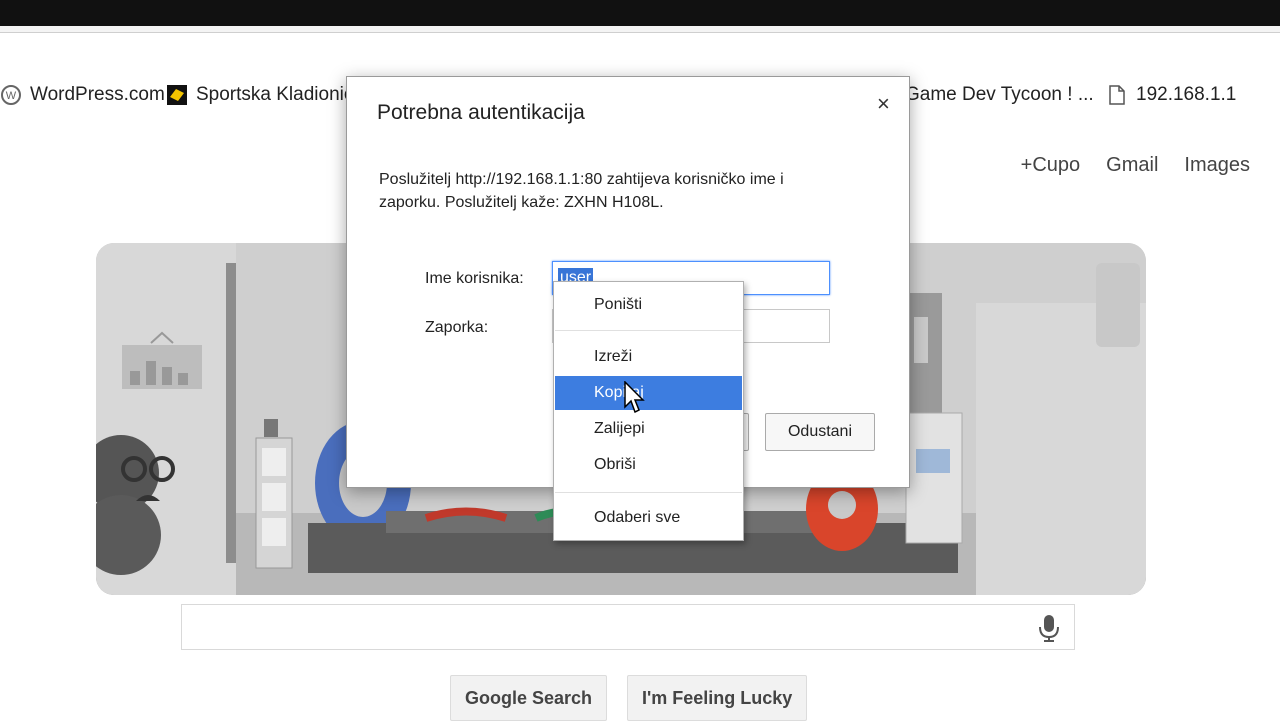  Describe the element at coordinates (1049, 630) in the screenshot. I see `microphone-icon` at that location.